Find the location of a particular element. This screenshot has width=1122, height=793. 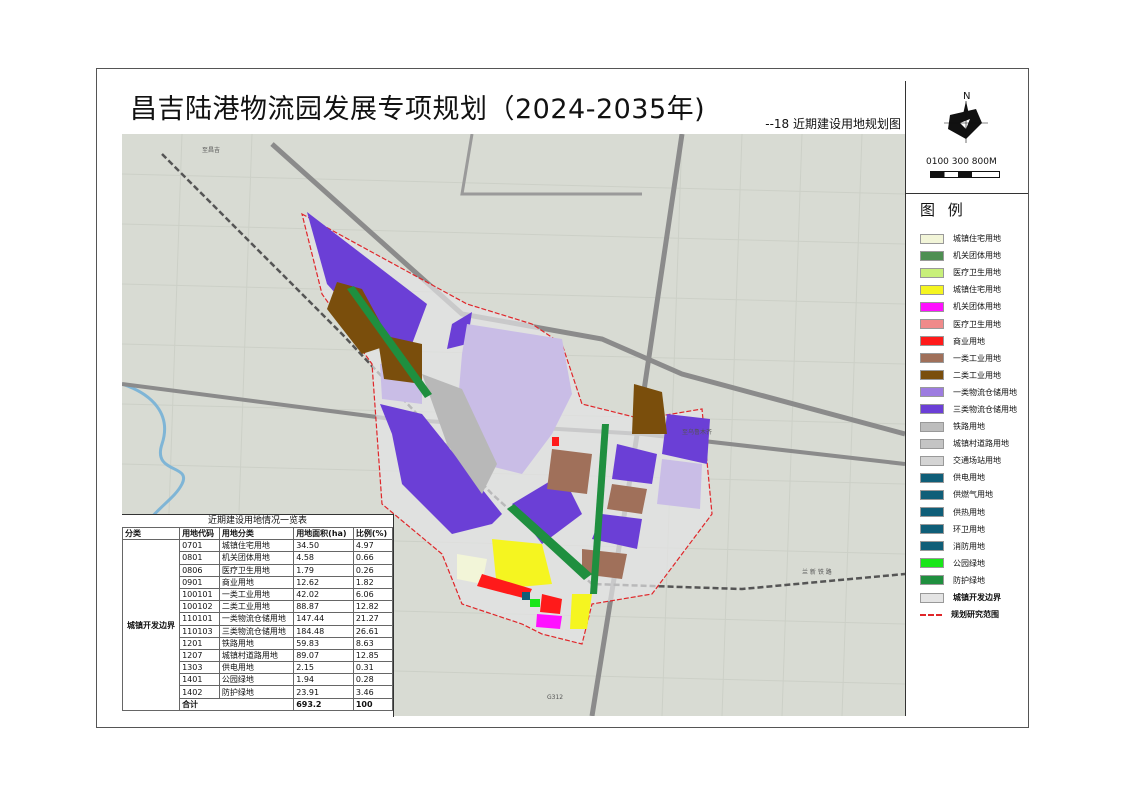

parcel-park is located at coordinates (535, 603).